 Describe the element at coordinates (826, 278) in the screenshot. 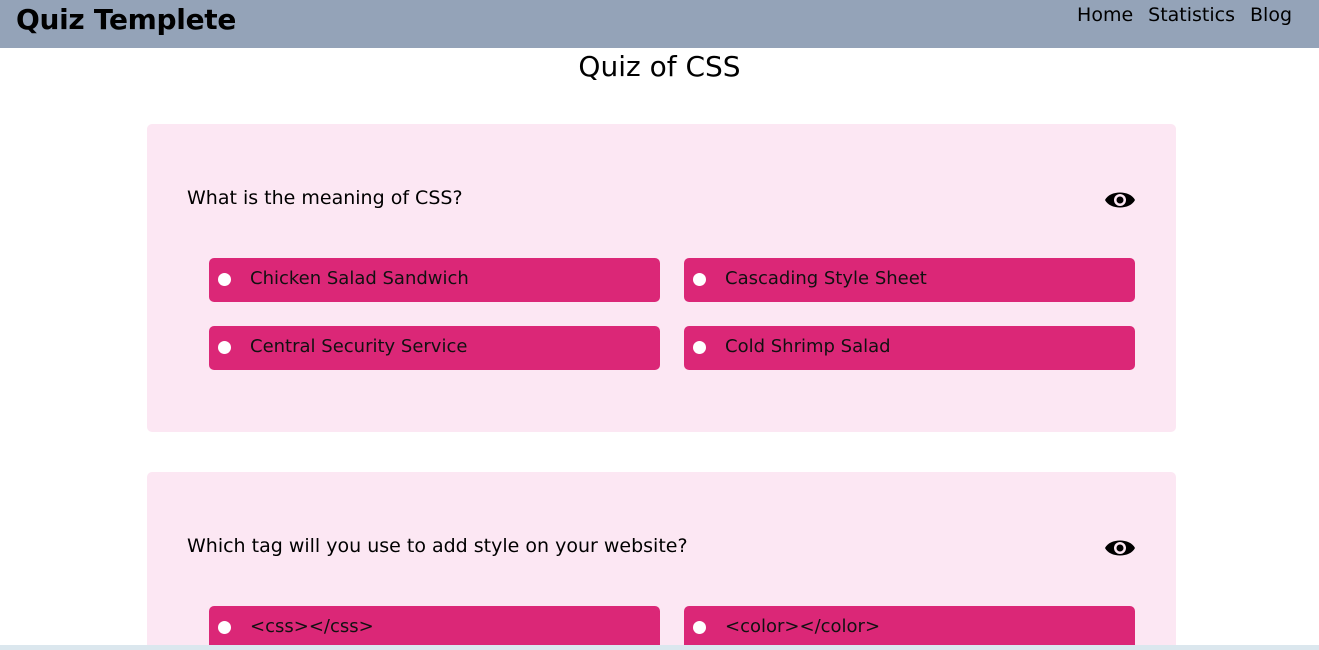

I see `answer-option-label: Cascading Style Sheet` at that location.